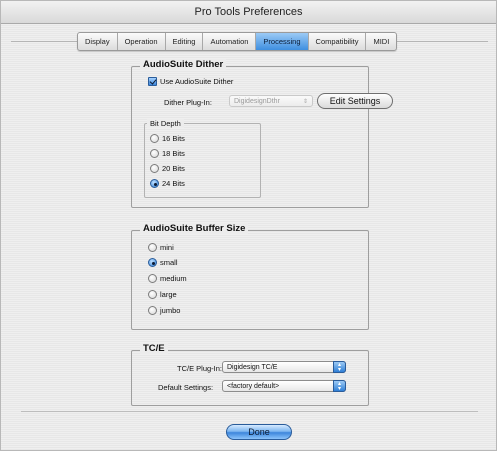 The width and height of the screenshot is (497, 451). I want to click on radio-24-bits, so click(154, 183).